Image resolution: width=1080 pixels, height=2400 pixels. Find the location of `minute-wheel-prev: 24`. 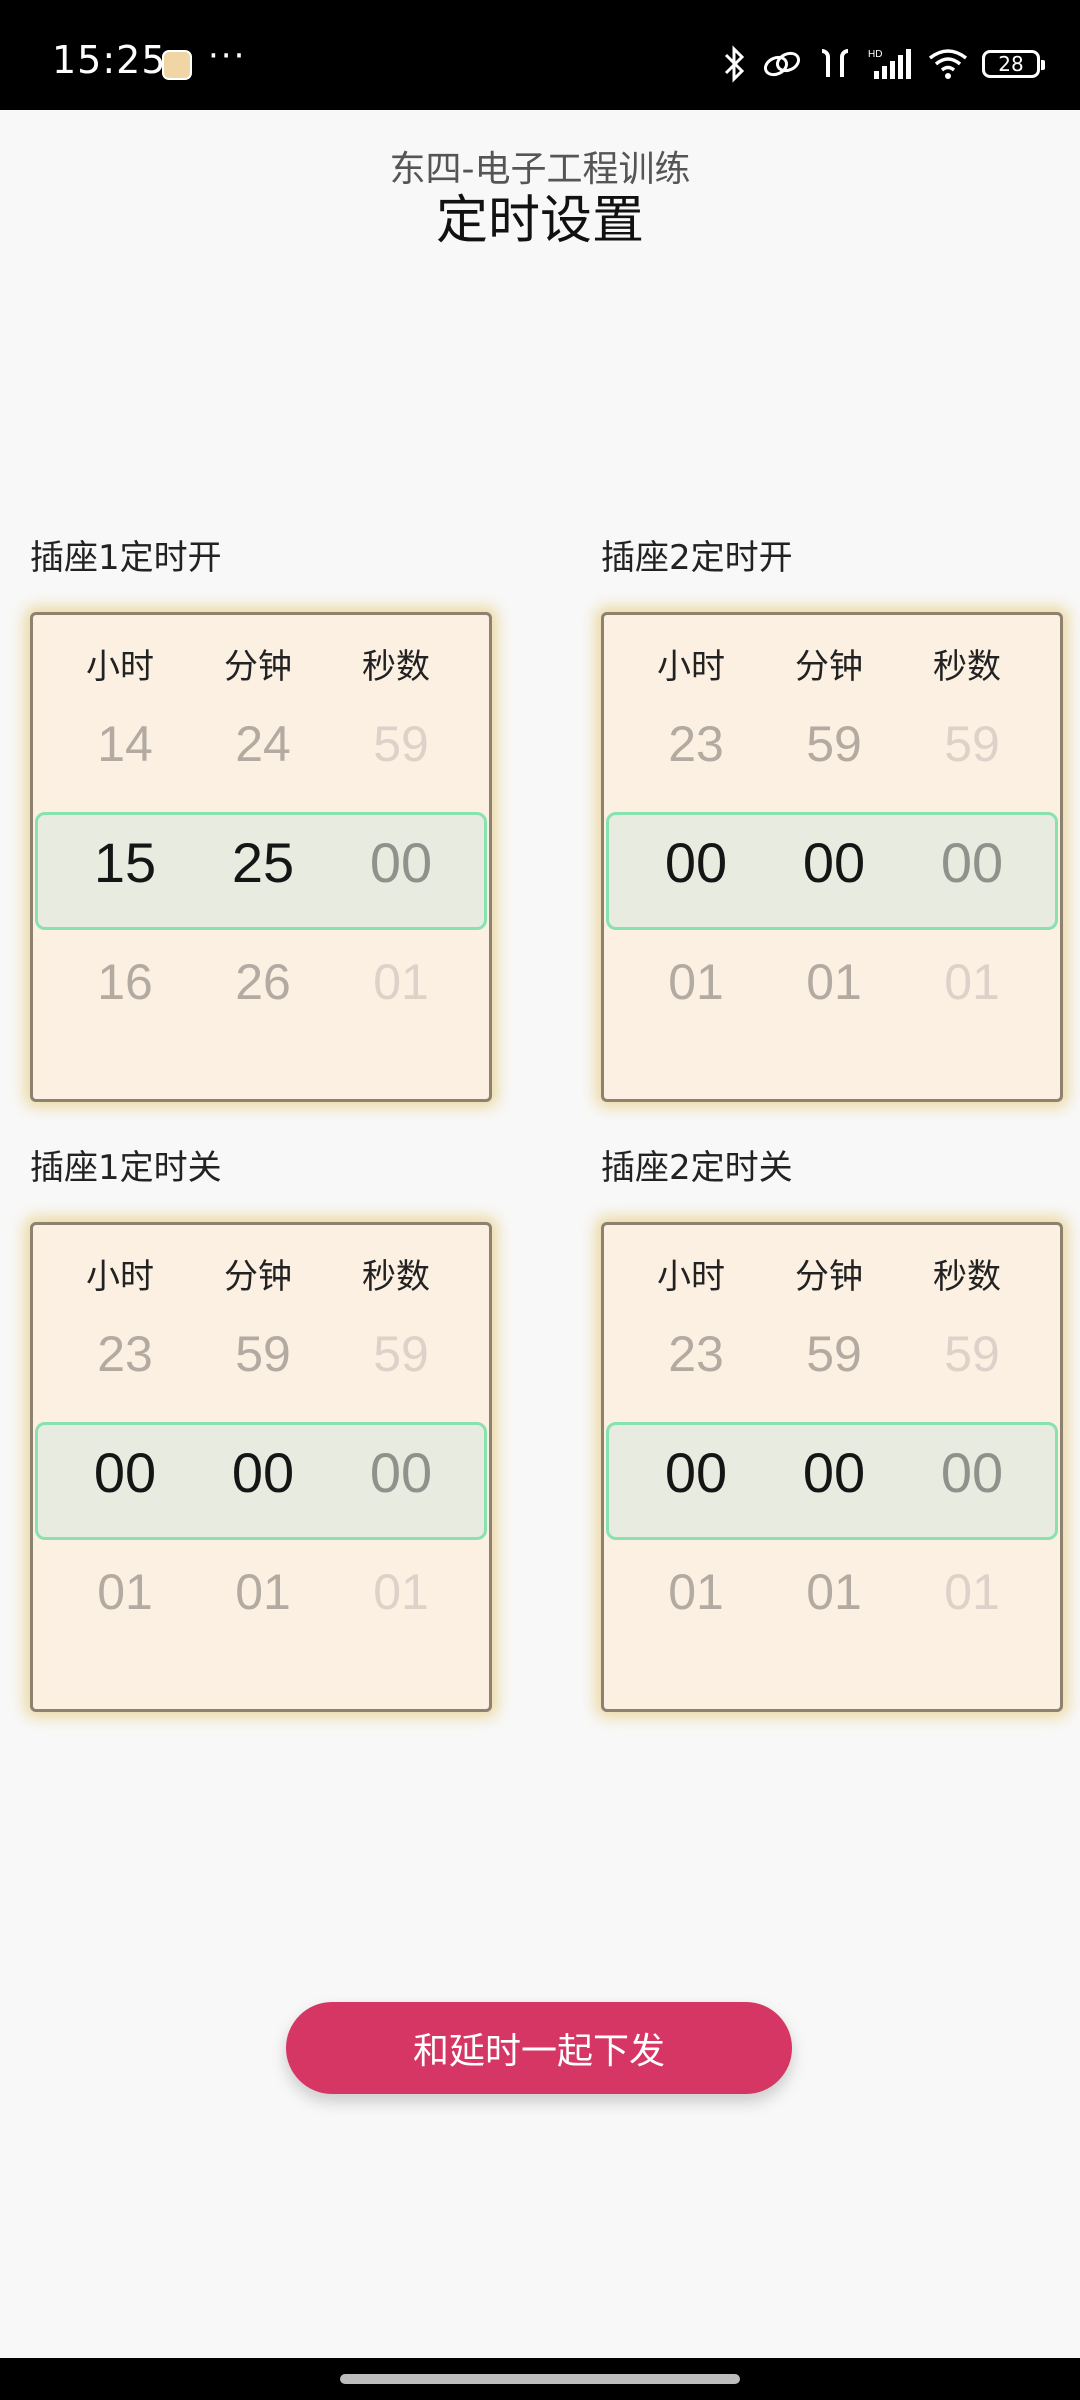

minute-wheel-prev: 24 is located at coordinates (263, 744).